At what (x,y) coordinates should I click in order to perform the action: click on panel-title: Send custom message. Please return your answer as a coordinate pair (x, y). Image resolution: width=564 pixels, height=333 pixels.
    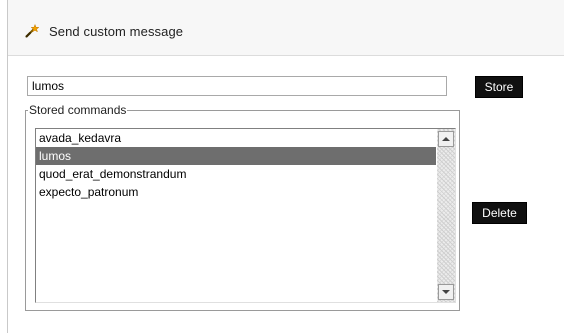
    Looking at the image, I should click on (116, 31).